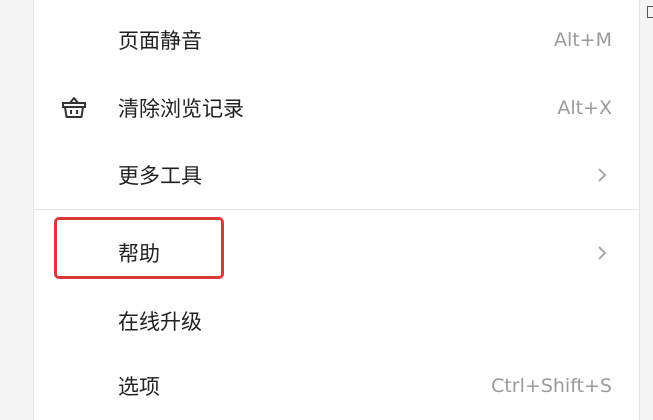  Describe the element at coordinates (336, 40) in the screenshot. I see `menu-item-mute-page: 页面静音 Alt+M` at that location.